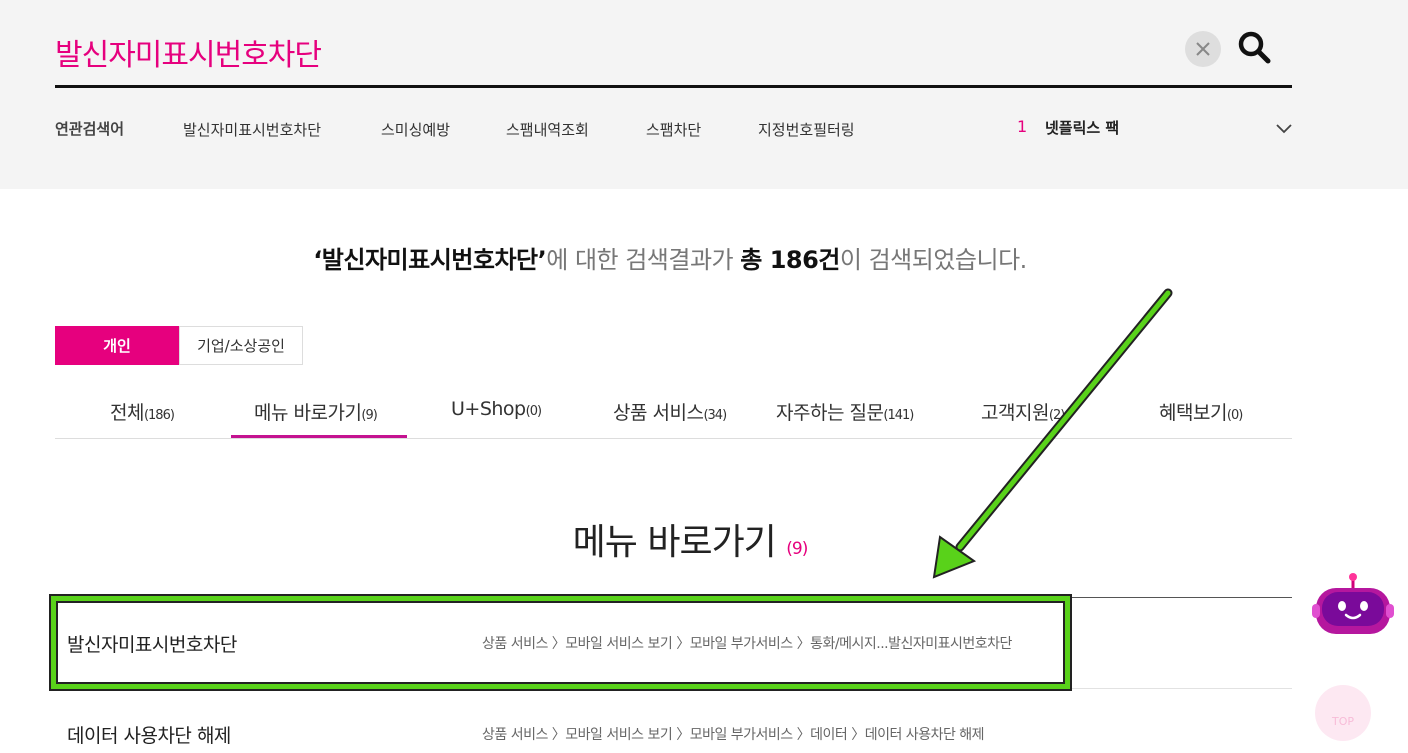 The height and width of the screenshot is (753, 1408). What do you see at coordinates (159, 415) in the screenshot?
I see `tab-count: (186)` at bounding box center [159, 415].